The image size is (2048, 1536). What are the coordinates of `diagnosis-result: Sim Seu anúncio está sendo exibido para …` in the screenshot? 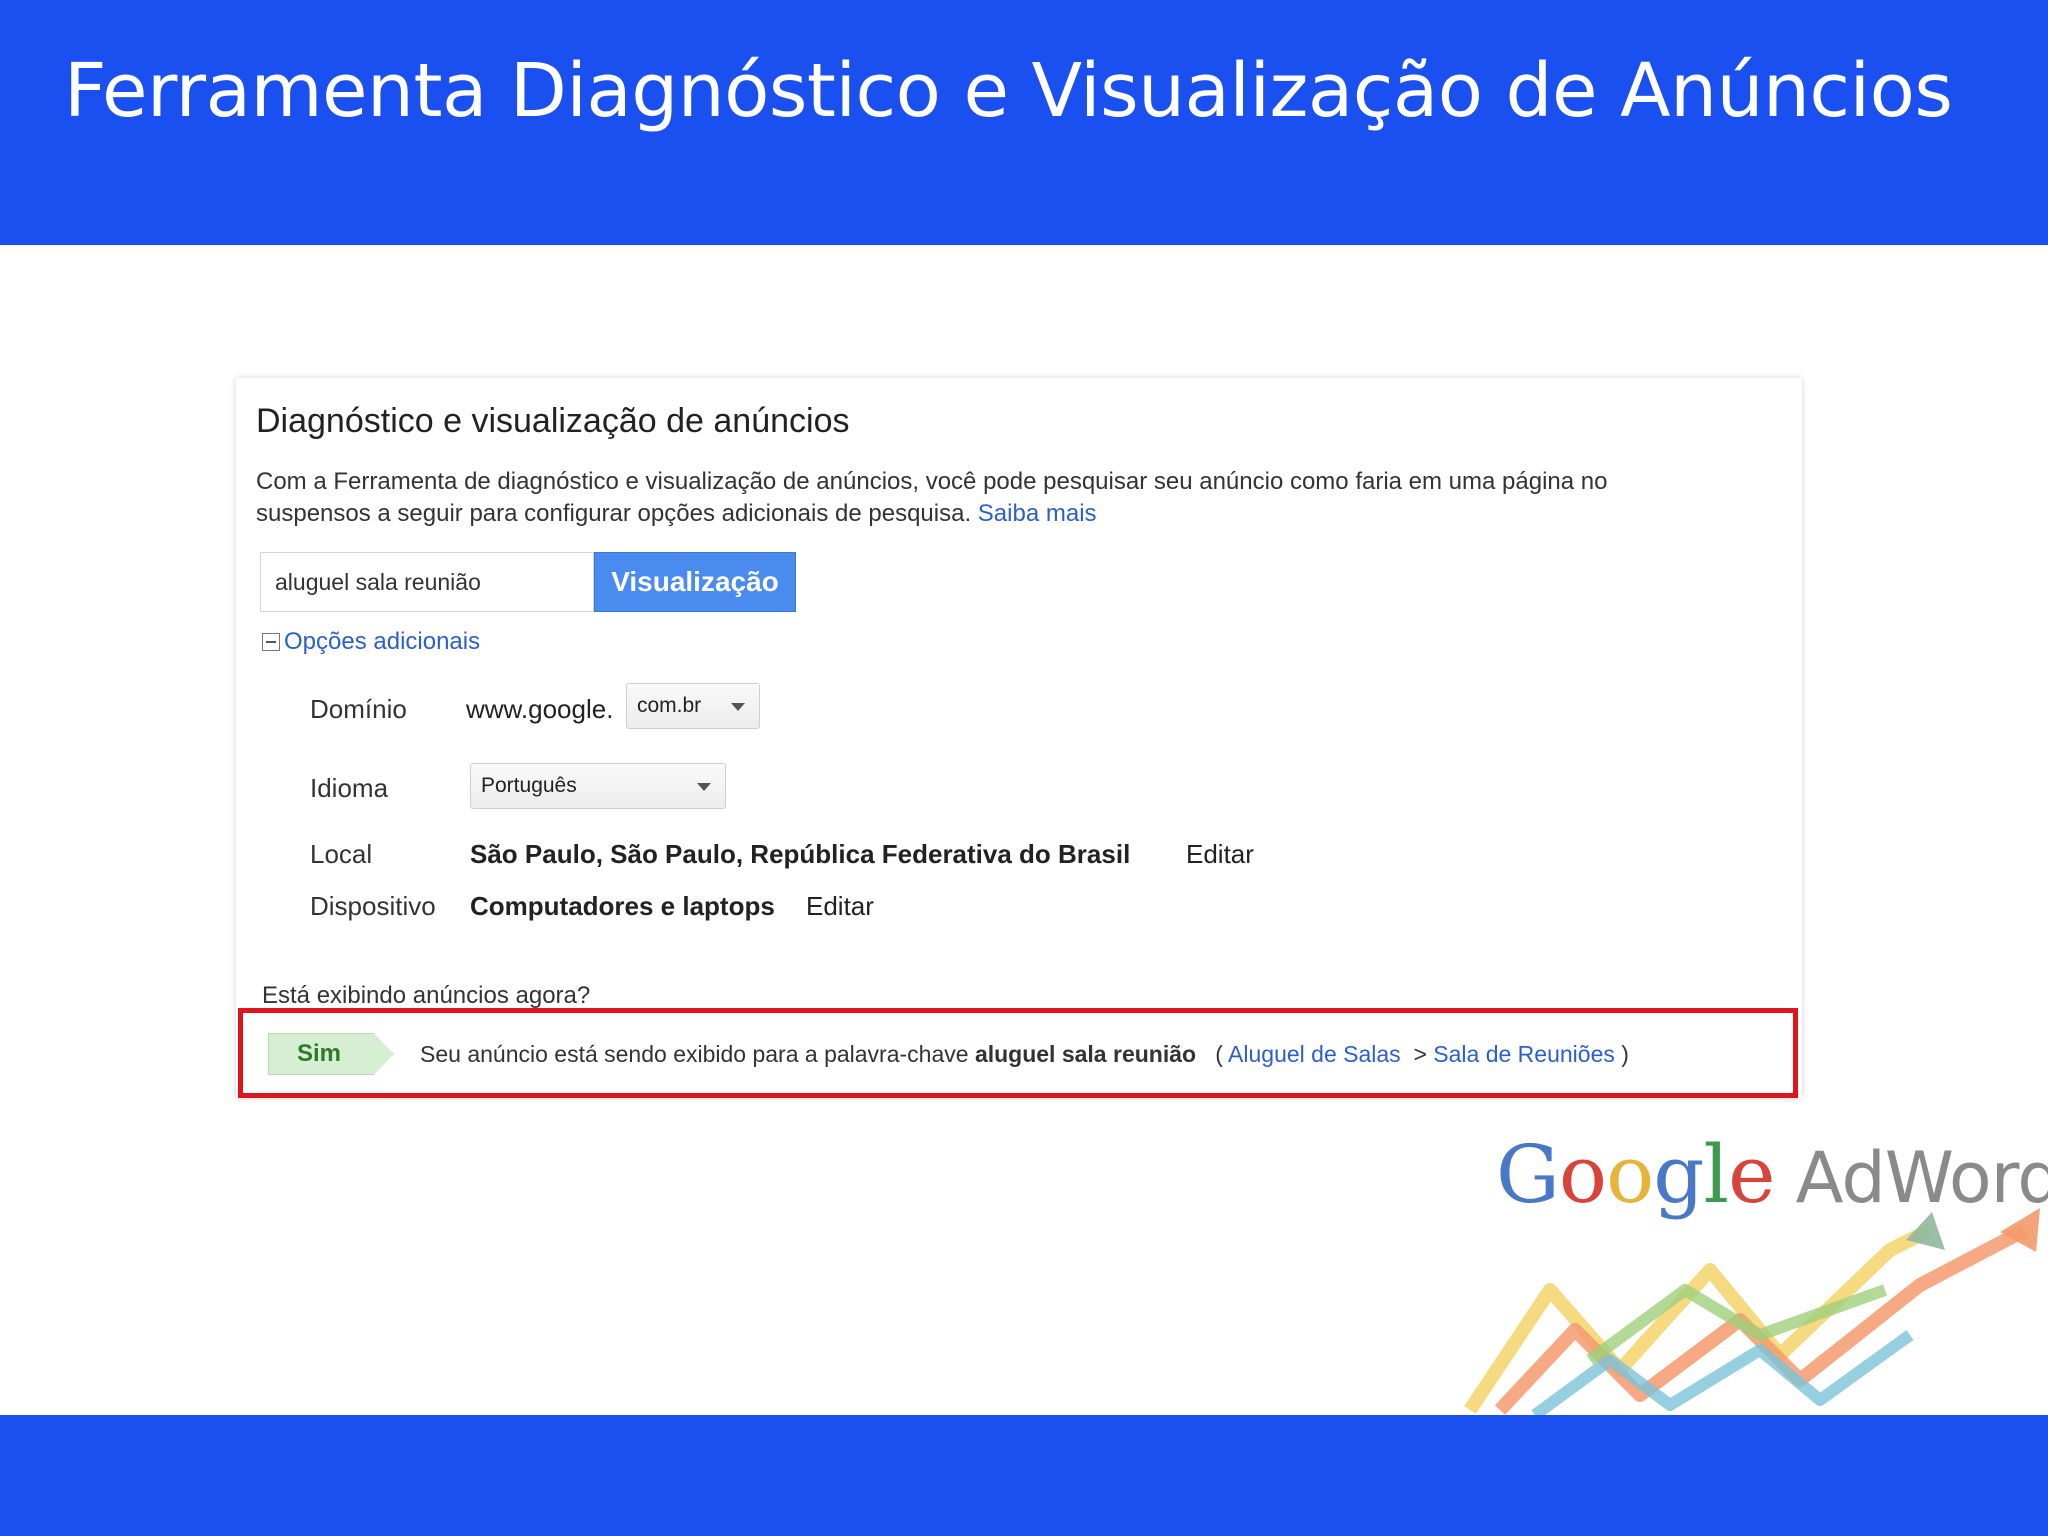 It's located at (1014, 1054).